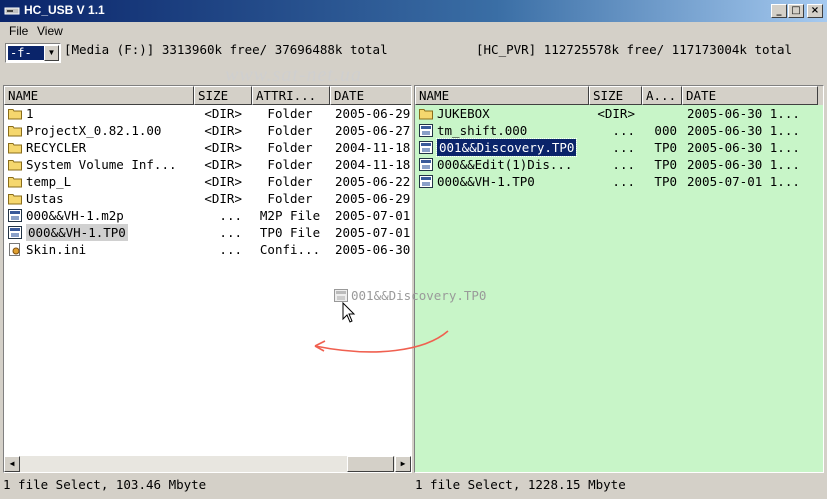  Describe the element at coordinates (290, 215) in the screenshot. I see `file-attr: M2P File` at that location.